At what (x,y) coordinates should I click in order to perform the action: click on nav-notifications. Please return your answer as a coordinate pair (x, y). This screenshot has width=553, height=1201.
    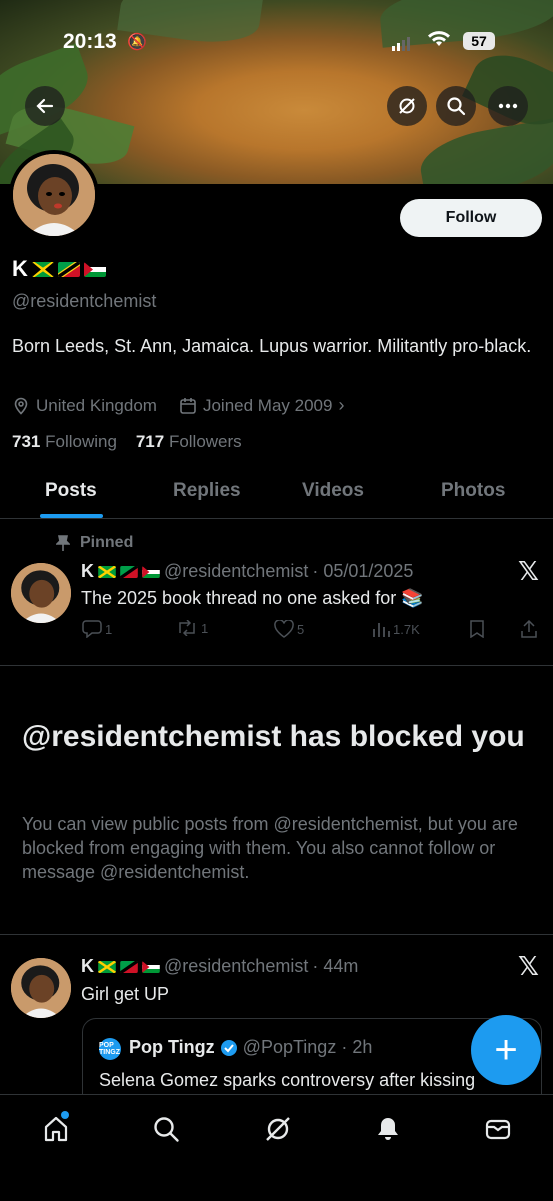
    Looking at the image, I should click on (388, 1129).